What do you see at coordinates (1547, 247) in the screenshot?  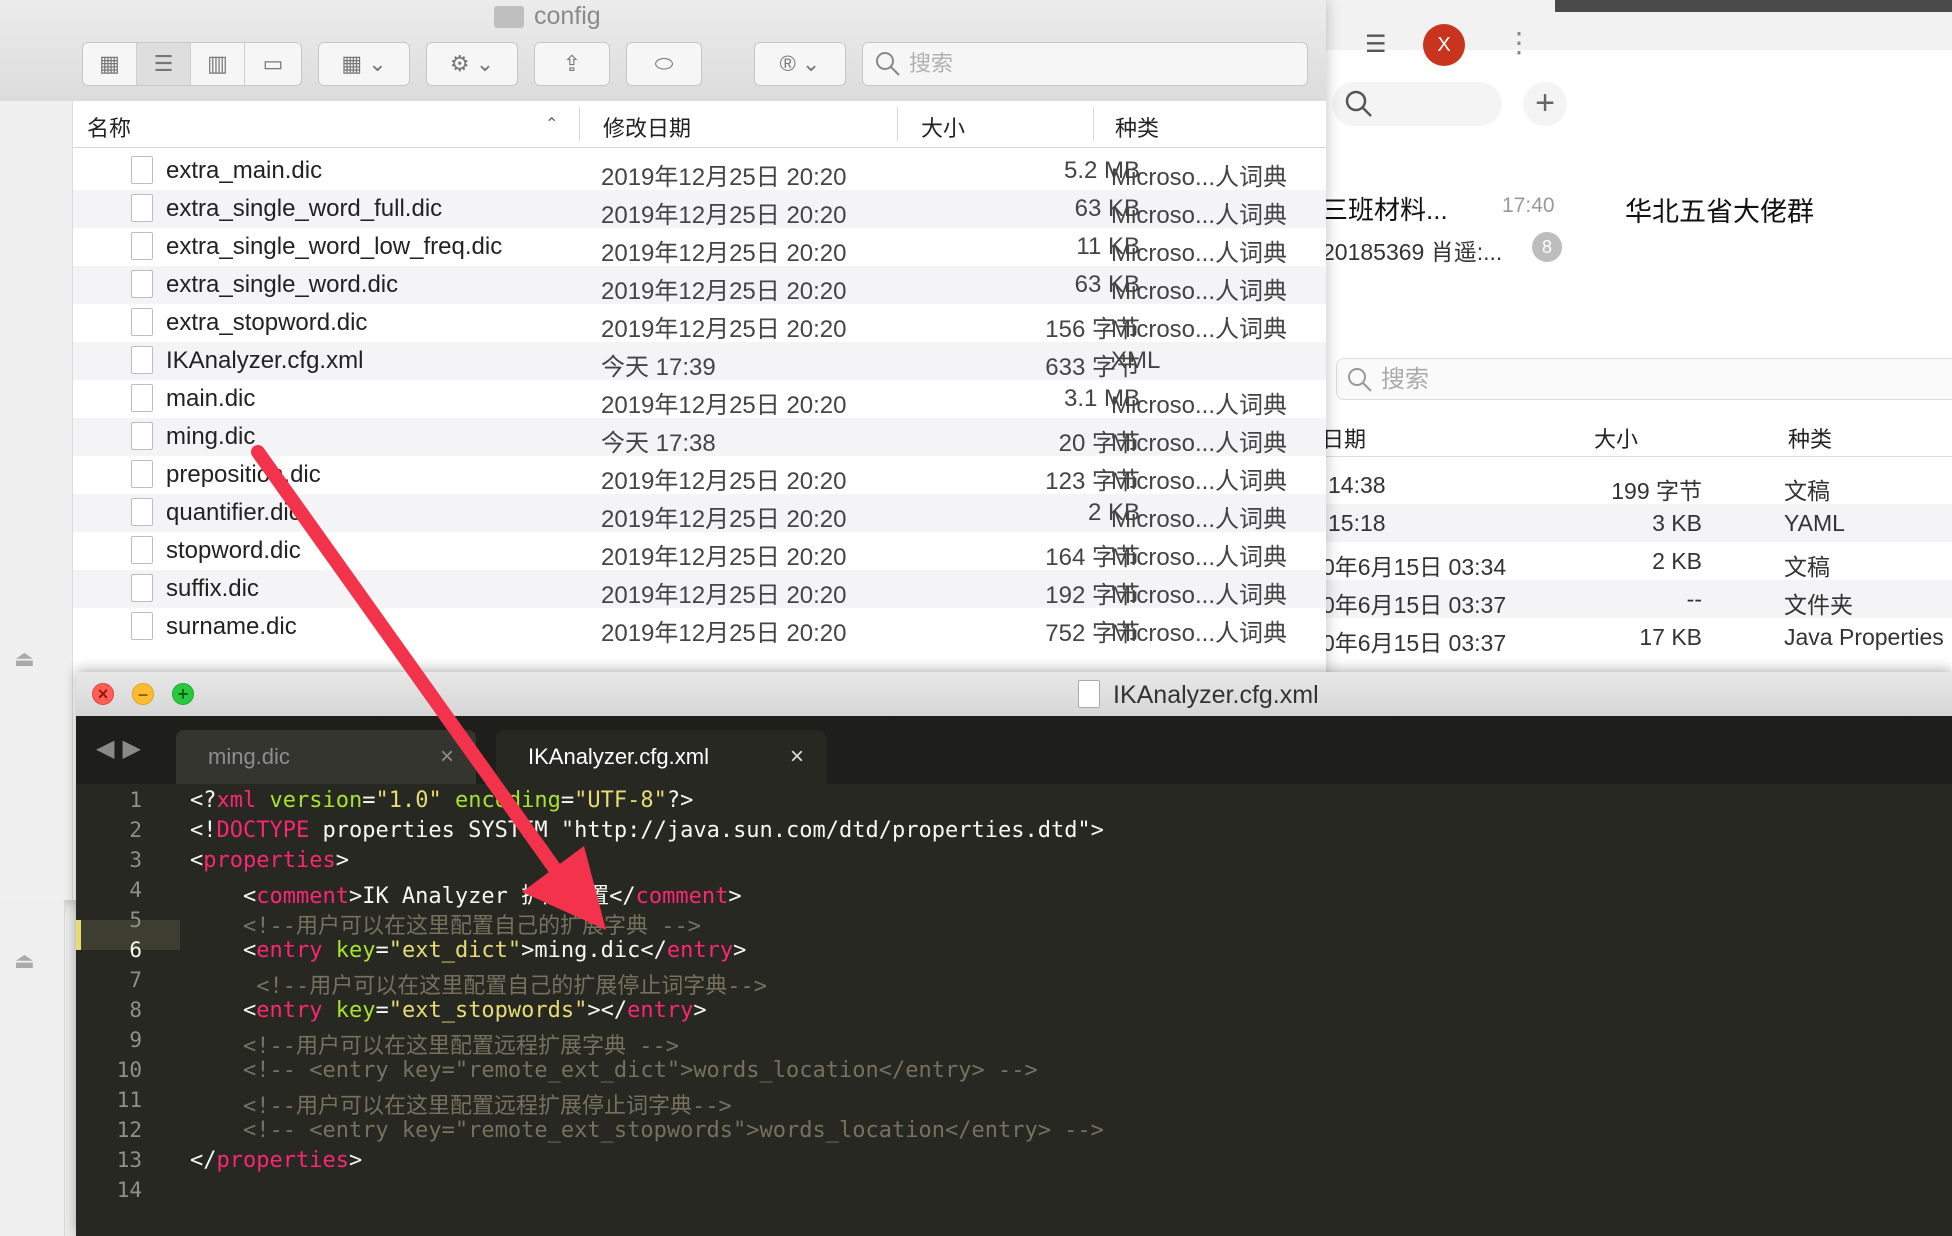 I see `unread-badge: 8` at bounding box center [1547, 247].